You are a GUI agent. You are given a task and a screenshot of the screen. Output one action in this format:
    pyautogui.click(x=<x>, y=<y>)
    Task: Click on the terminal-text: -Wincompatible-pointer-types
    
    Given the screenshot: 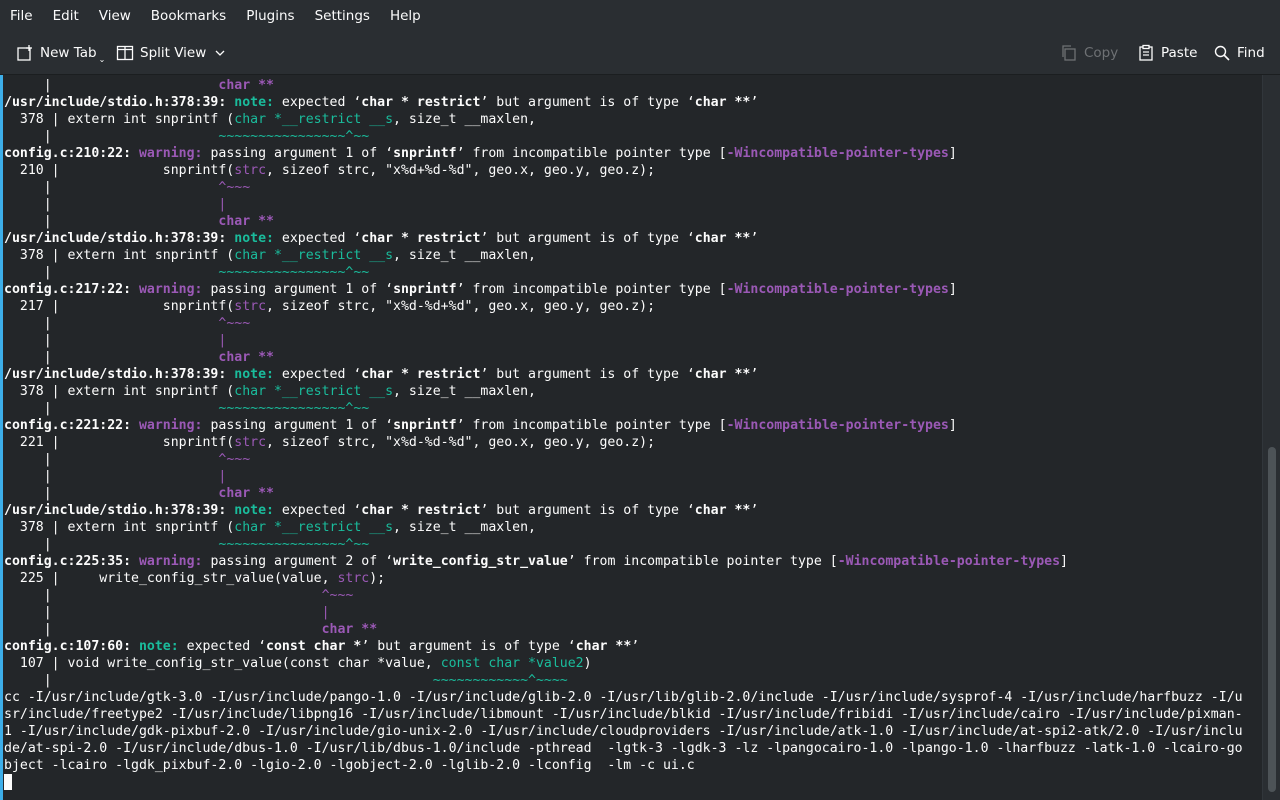 What is the action you would take?
    pyautogui.click(x=837, y=425)
    